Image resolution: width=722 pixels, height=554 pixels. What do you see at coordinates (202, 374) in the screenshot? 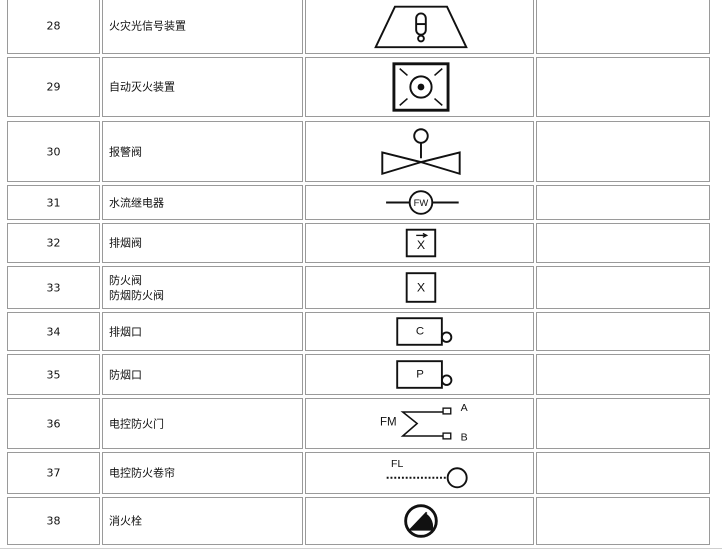
I see `symbol-name-cell: 防烟口` at bounding box center [202, 374].